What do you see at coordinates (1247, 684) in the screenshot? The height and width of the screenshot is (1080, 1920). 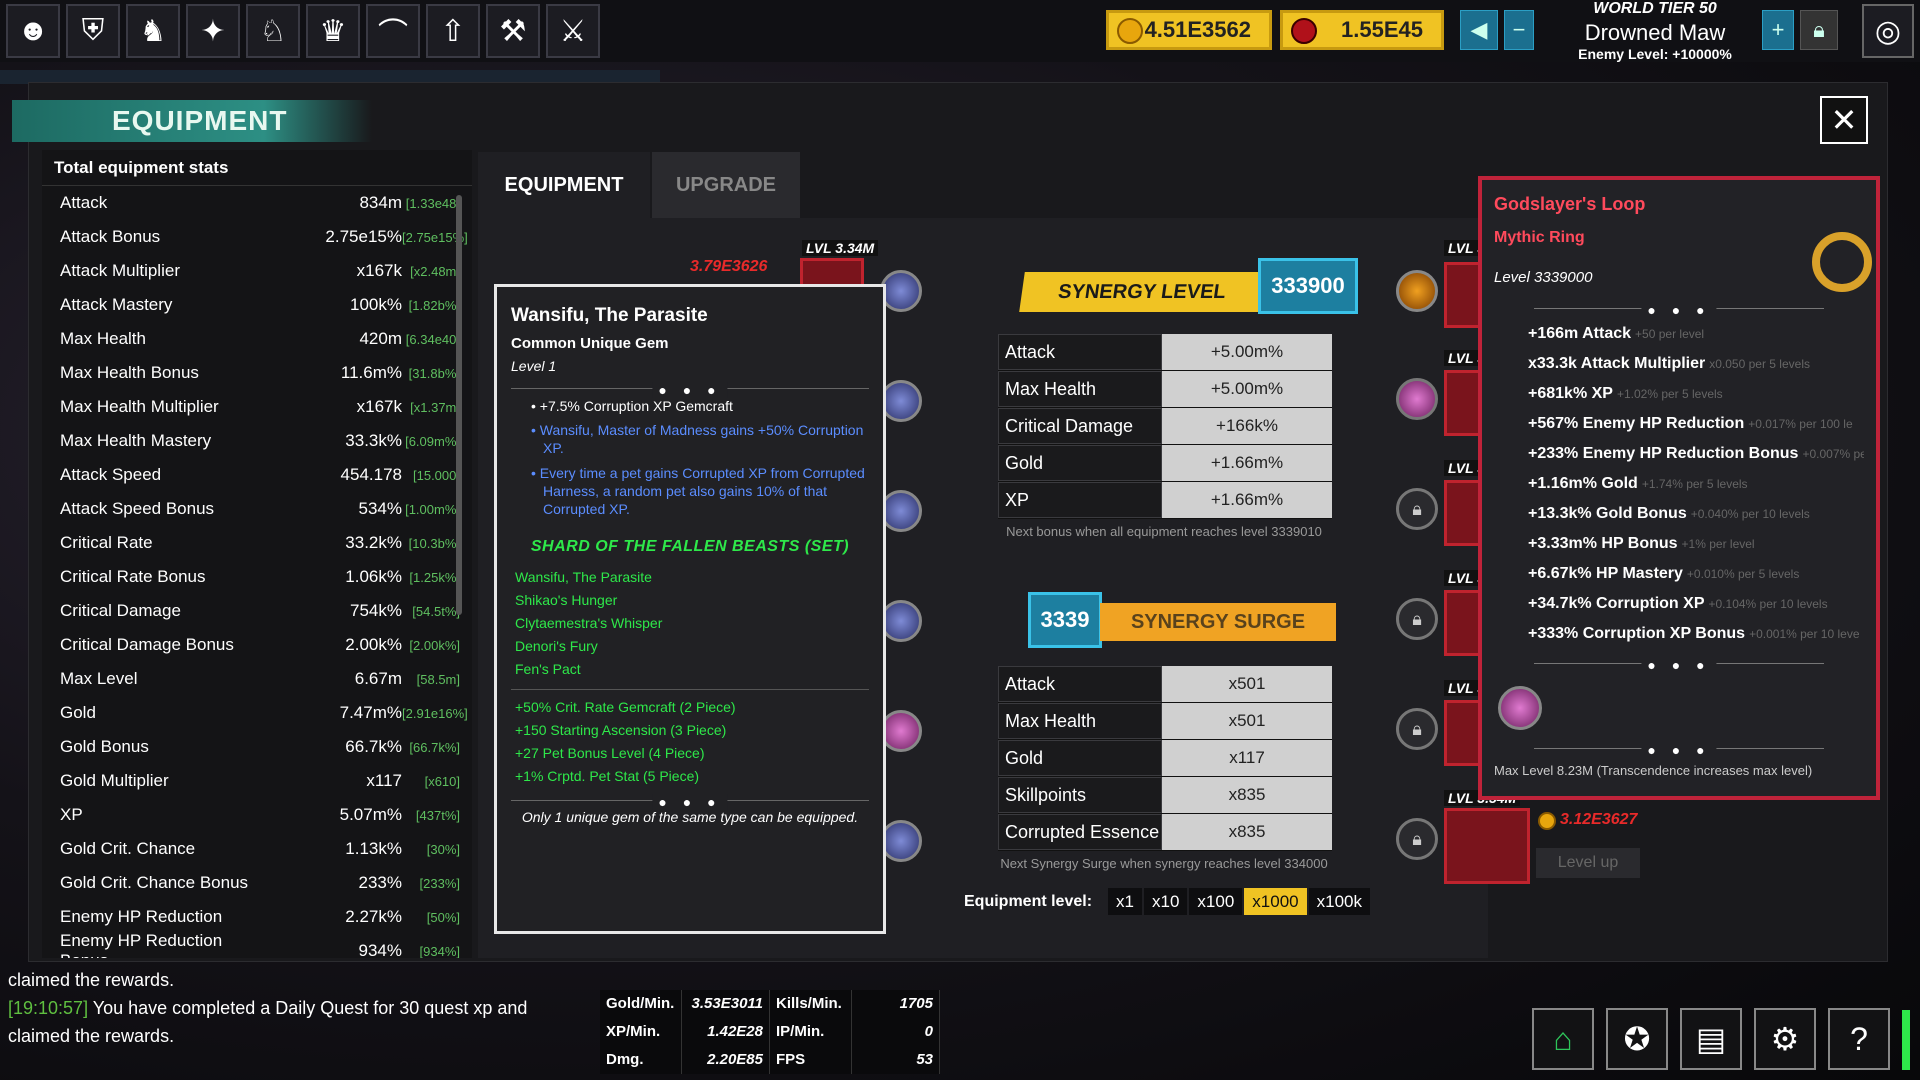 I see `surge-bonus: x501` at bounding box center [1247, 684].